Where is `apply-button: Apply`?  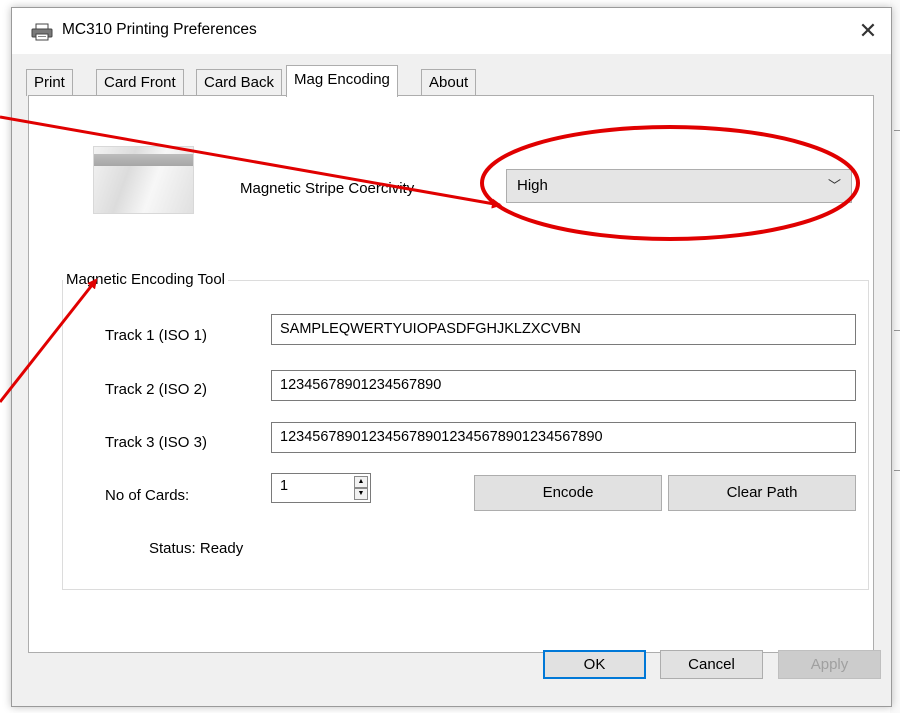 apply-button: Apply is located at coordinates (829, 664).